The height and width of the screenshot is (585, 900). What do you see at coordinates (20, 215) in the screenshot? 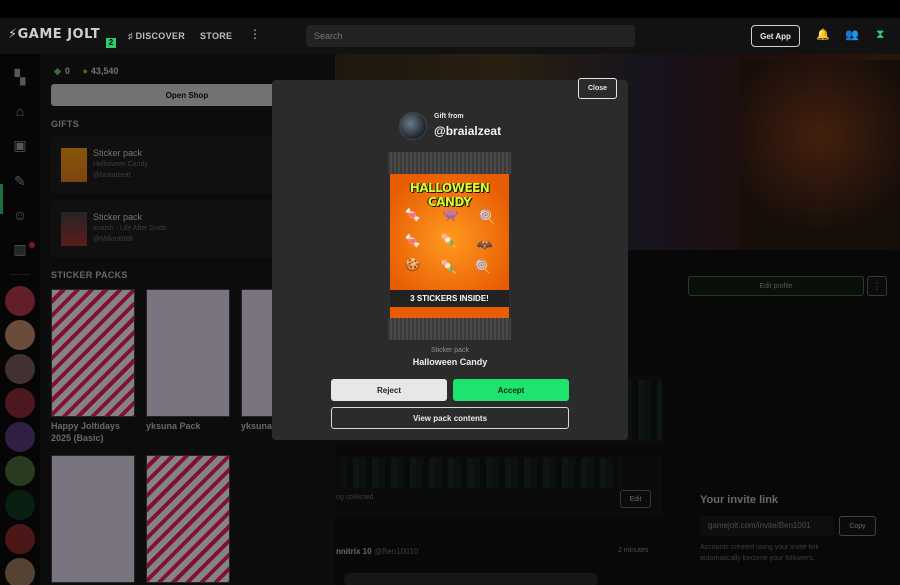
I see `chat-icon: ☺` at bounding box center [20, 215].